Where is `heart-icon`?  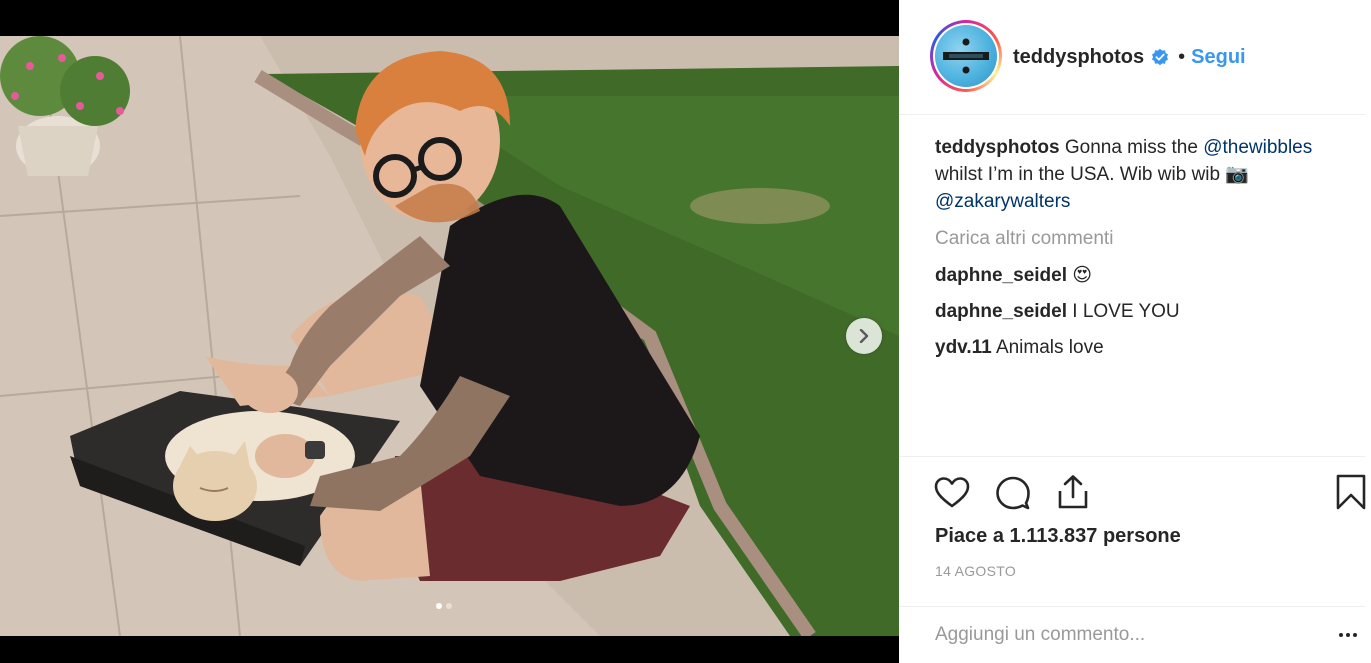
heart-icon is located at coordinates (952, 492).